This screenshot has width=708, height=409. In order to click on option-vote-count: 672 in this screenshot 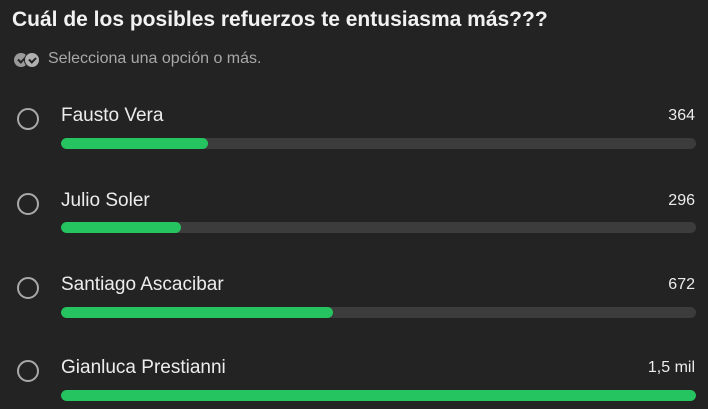, I will do `click(681, 284)`.